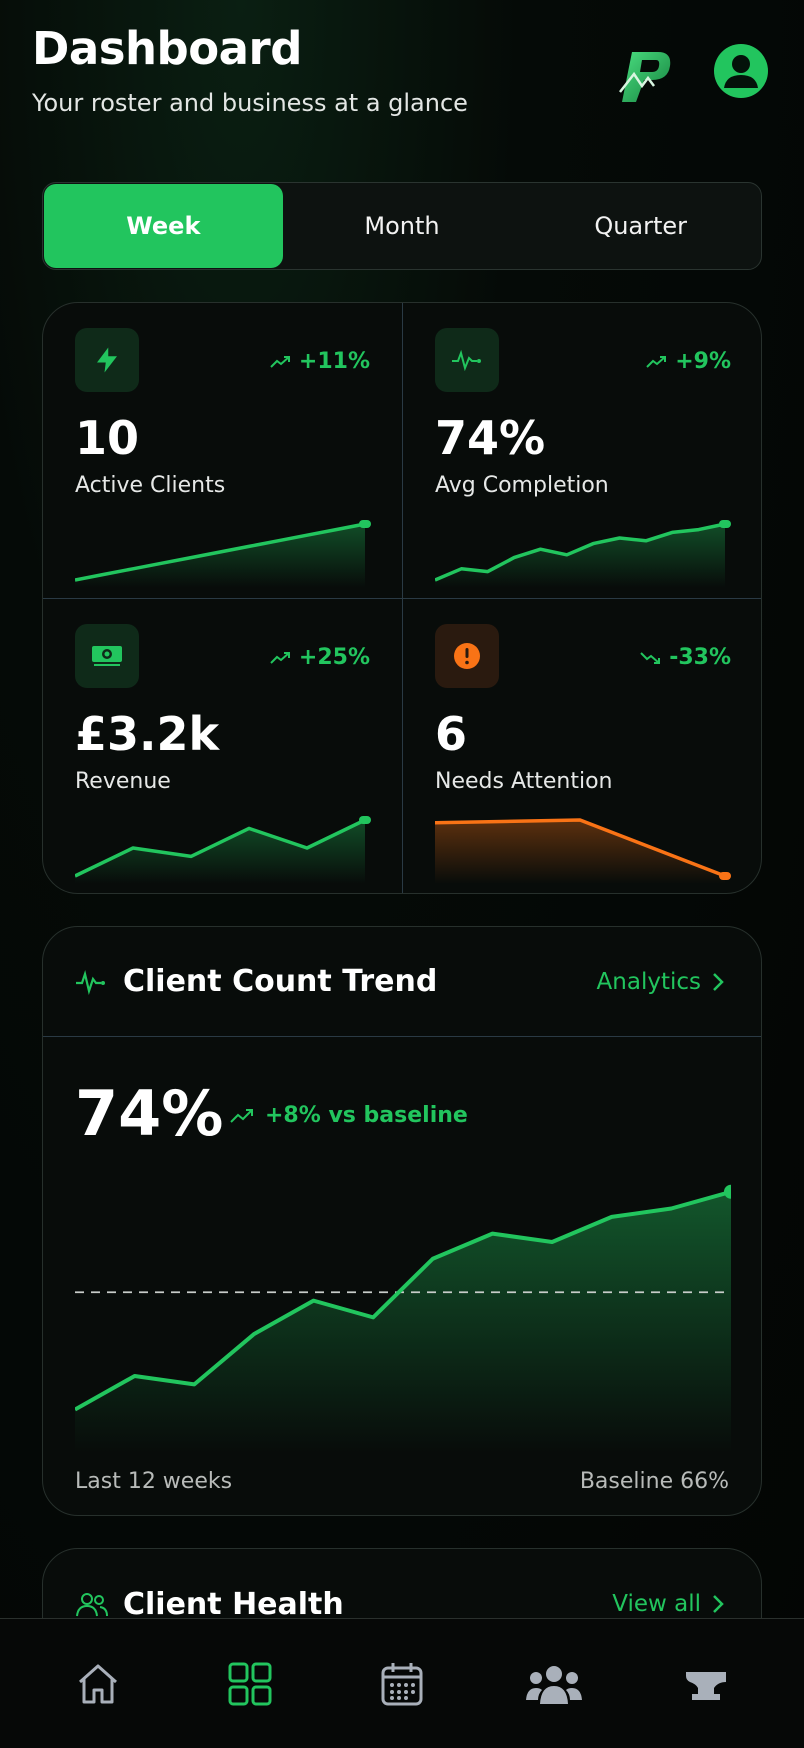 The width and height of the screenshot is (804, 1748). Describe the element at coordinates (366, 1115) in the screenshot. I see `trend-change-label: +8% vs baseline` at that location.